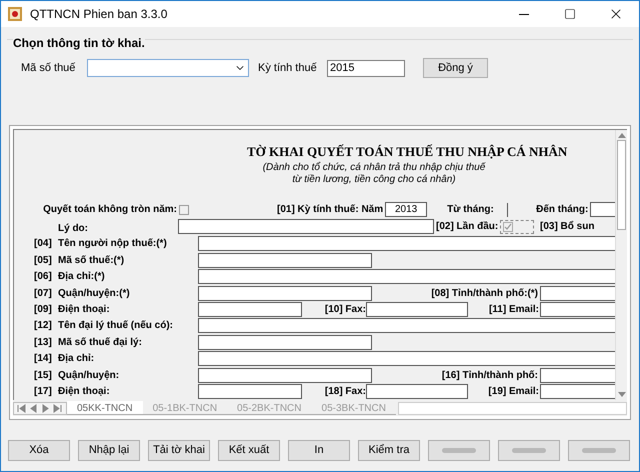 Image resolution: width=640 pixels, height=472 pixels. I want to click on year-field: 2013, so click(406, 209).